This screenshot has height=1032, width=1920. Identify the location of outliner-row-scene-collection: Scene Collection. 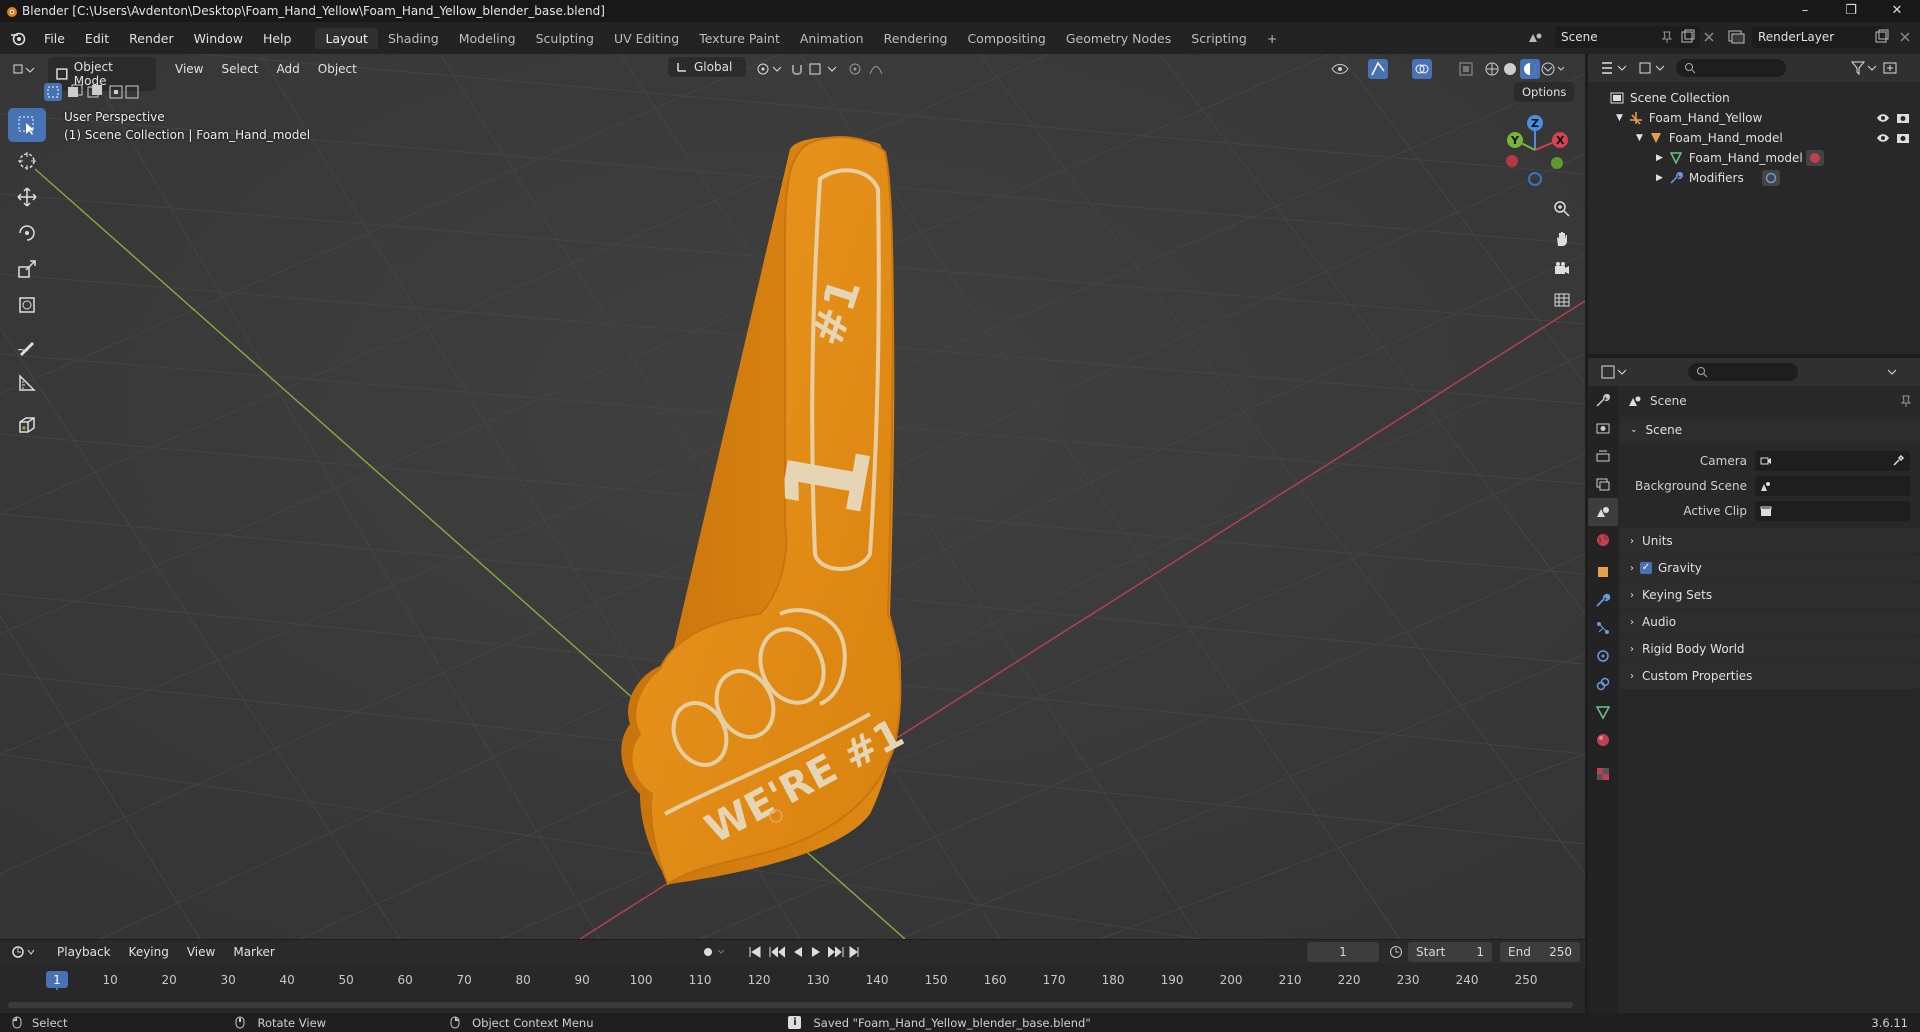
(1754, 98).